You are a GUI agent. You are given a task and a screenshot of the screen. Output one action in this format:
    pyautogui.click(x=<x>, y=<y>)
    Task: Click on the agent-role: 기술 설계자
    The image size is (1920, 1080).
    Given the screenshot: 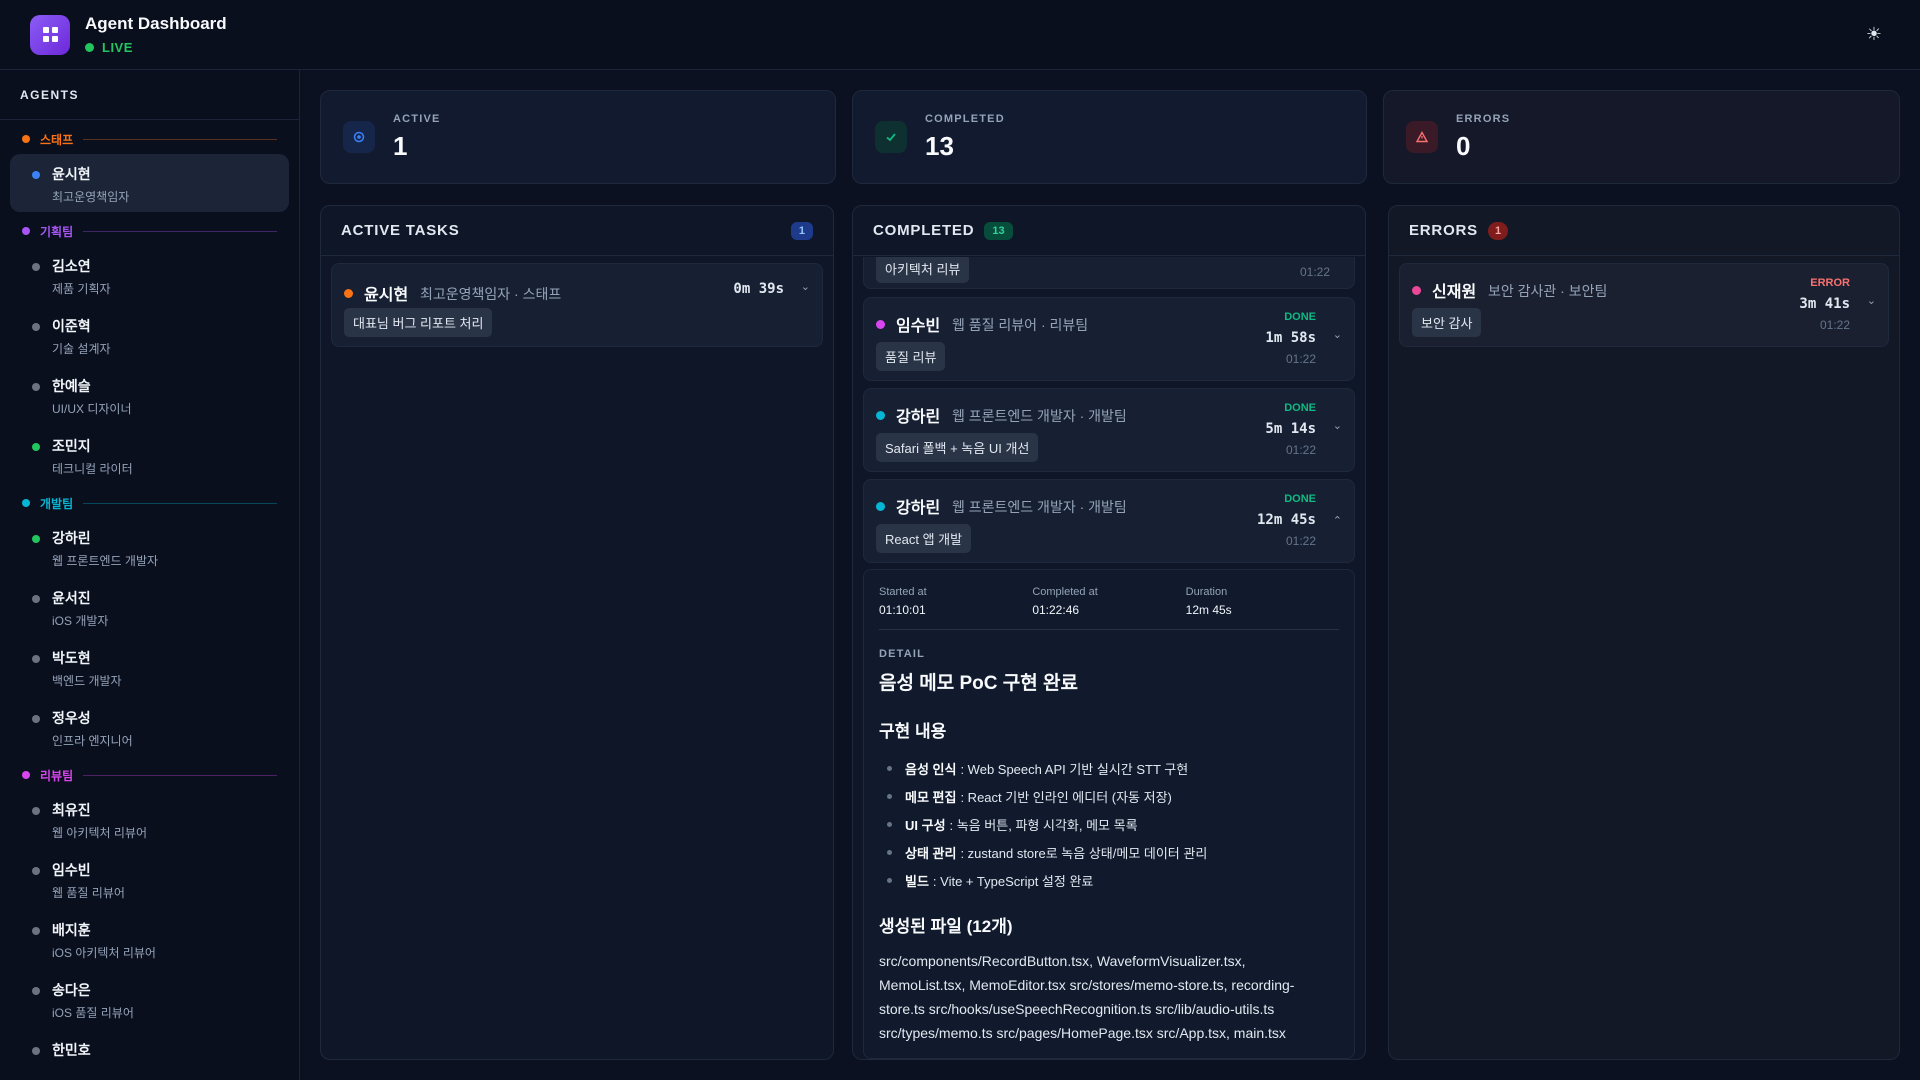 What is the action you would take?
    pyautogui.click(x=81, y=349)
    